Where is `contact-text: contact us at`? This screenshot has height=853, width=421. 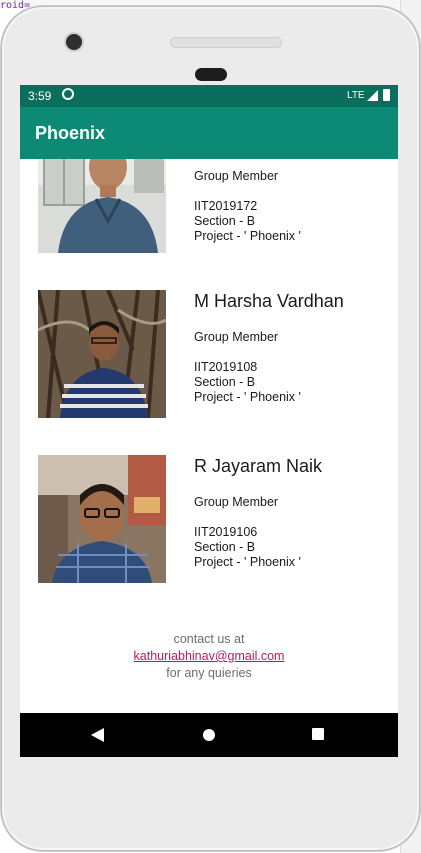 contact-text: contact us at is located at coordinates (209, 639).